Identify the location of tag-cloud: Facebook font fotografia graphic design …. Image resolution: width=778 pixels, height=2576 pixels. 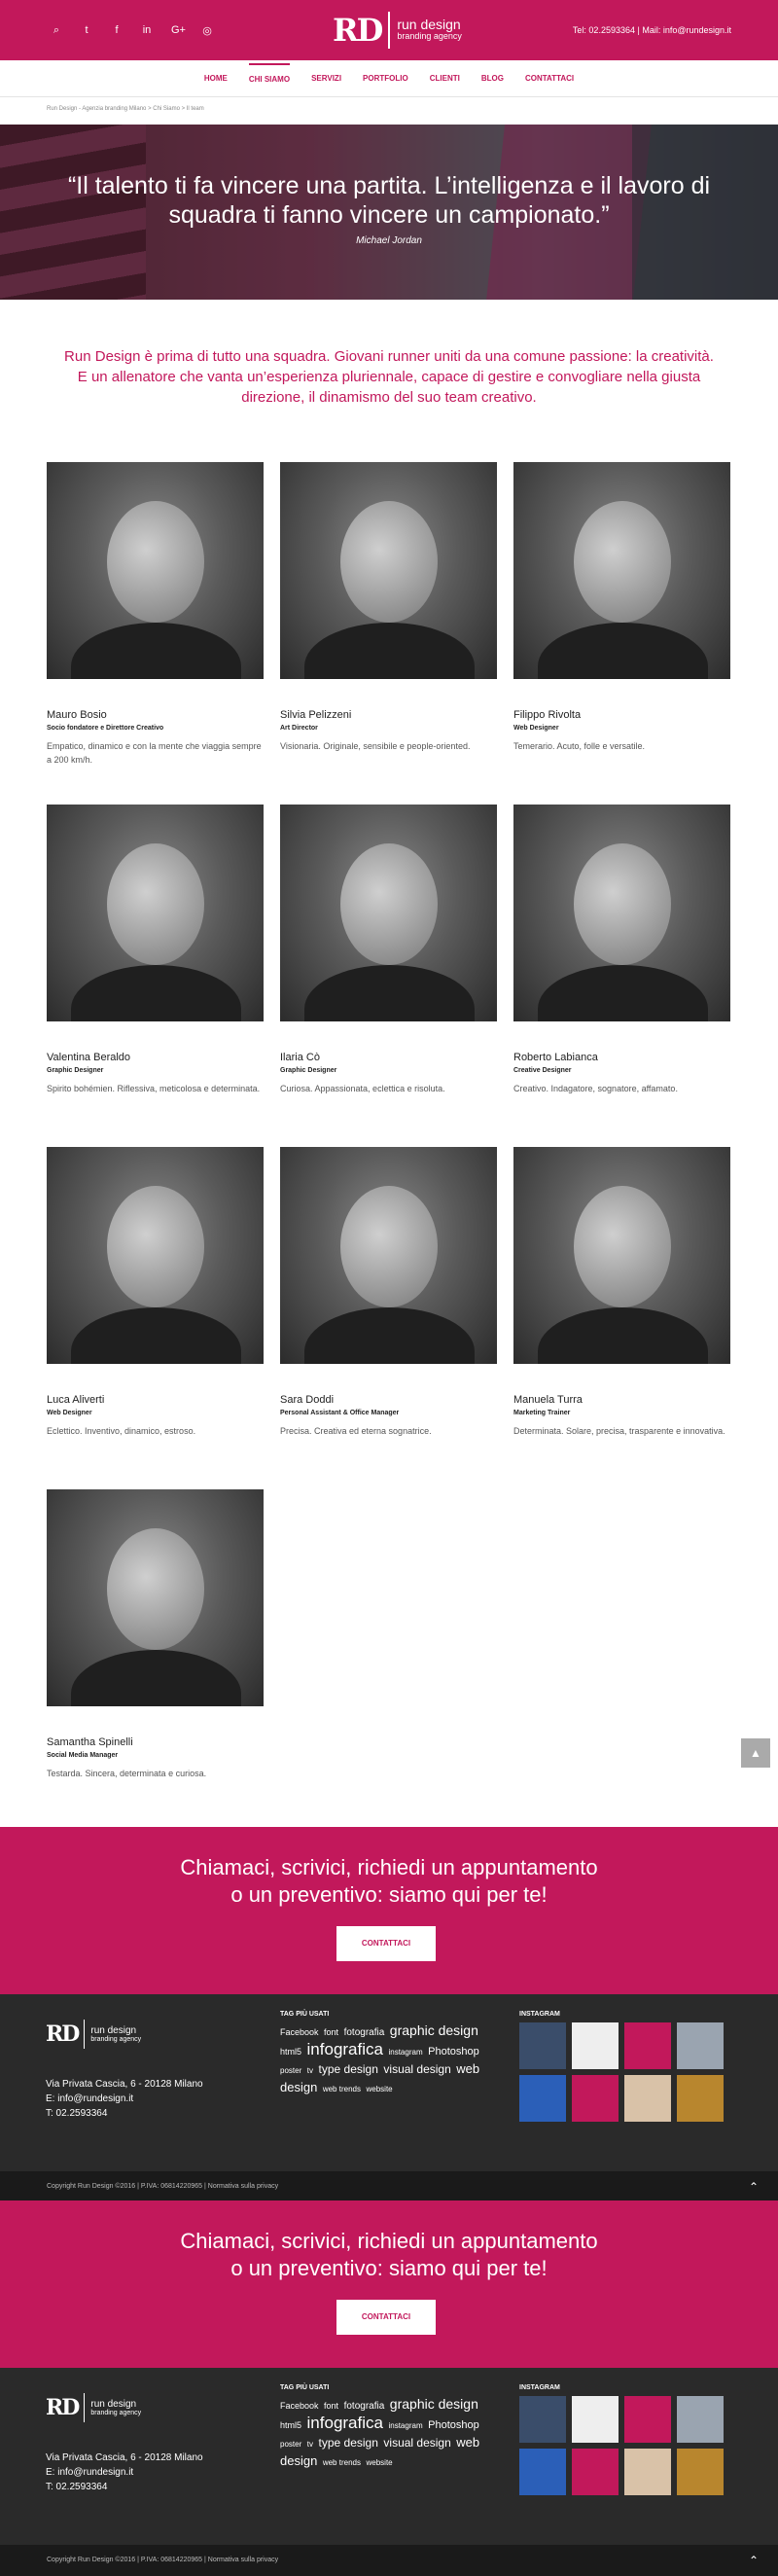
(387, 2433).